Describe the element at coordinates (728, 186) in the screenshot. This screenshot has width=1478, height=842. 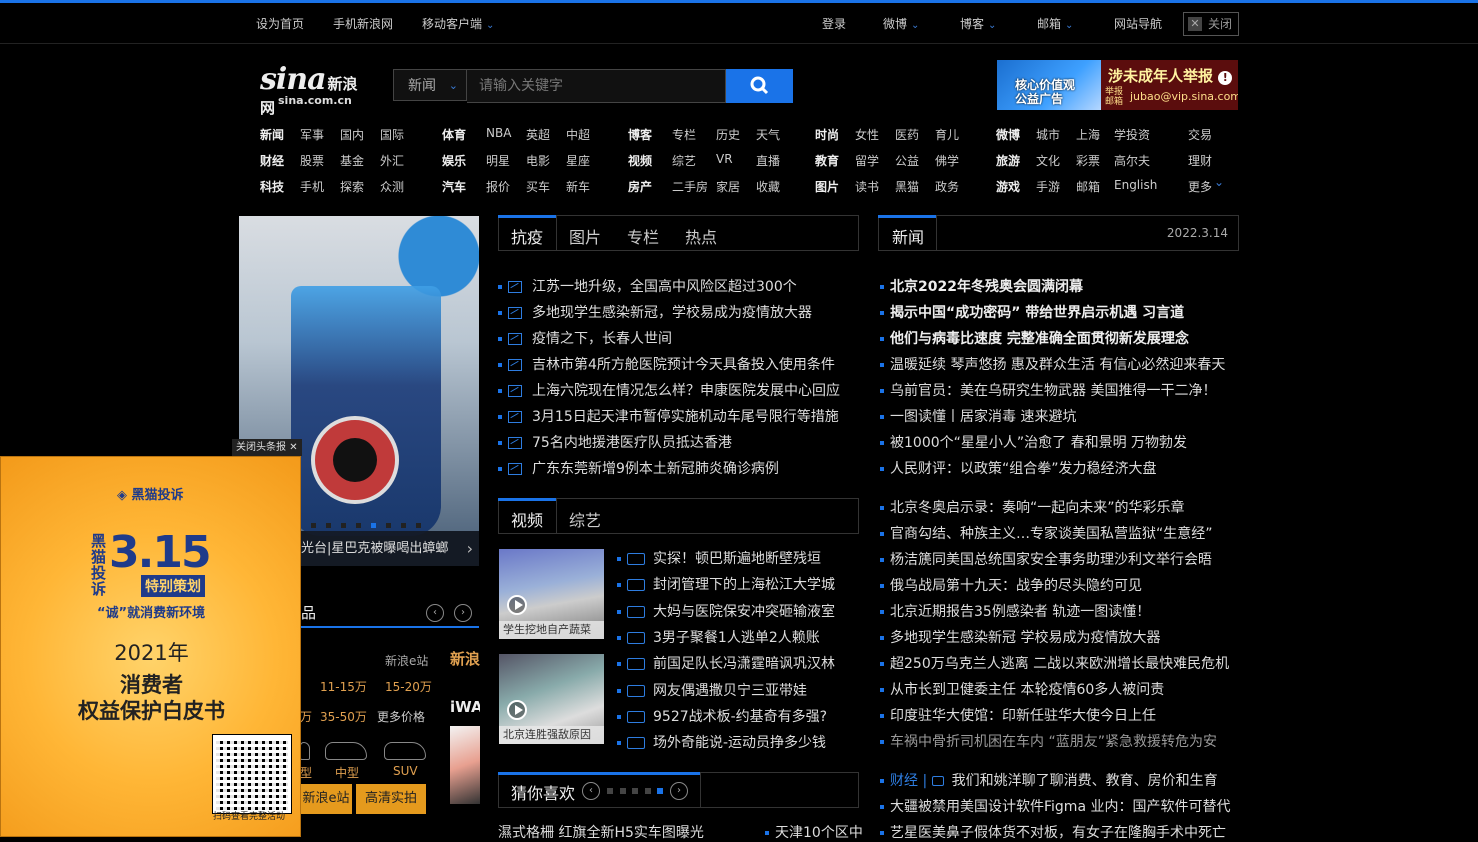
I see `nav-link: 家居` at that location.